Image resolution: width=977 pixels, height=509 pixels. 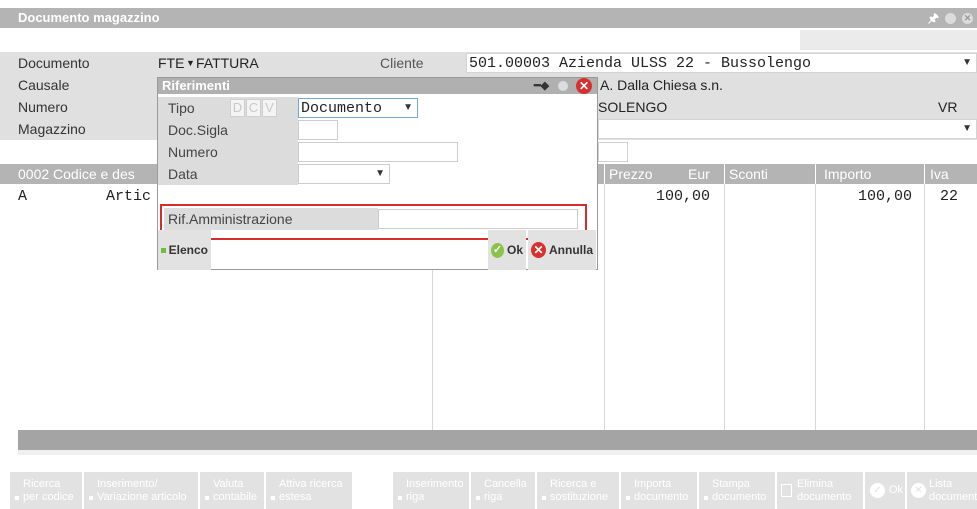 What do you see at coordinates (640, 63) in the screenshot?
I see `cliente-value: 501.00003 Azienda ULSS 22 - Bussolengo` at bounding box center [640, 63].